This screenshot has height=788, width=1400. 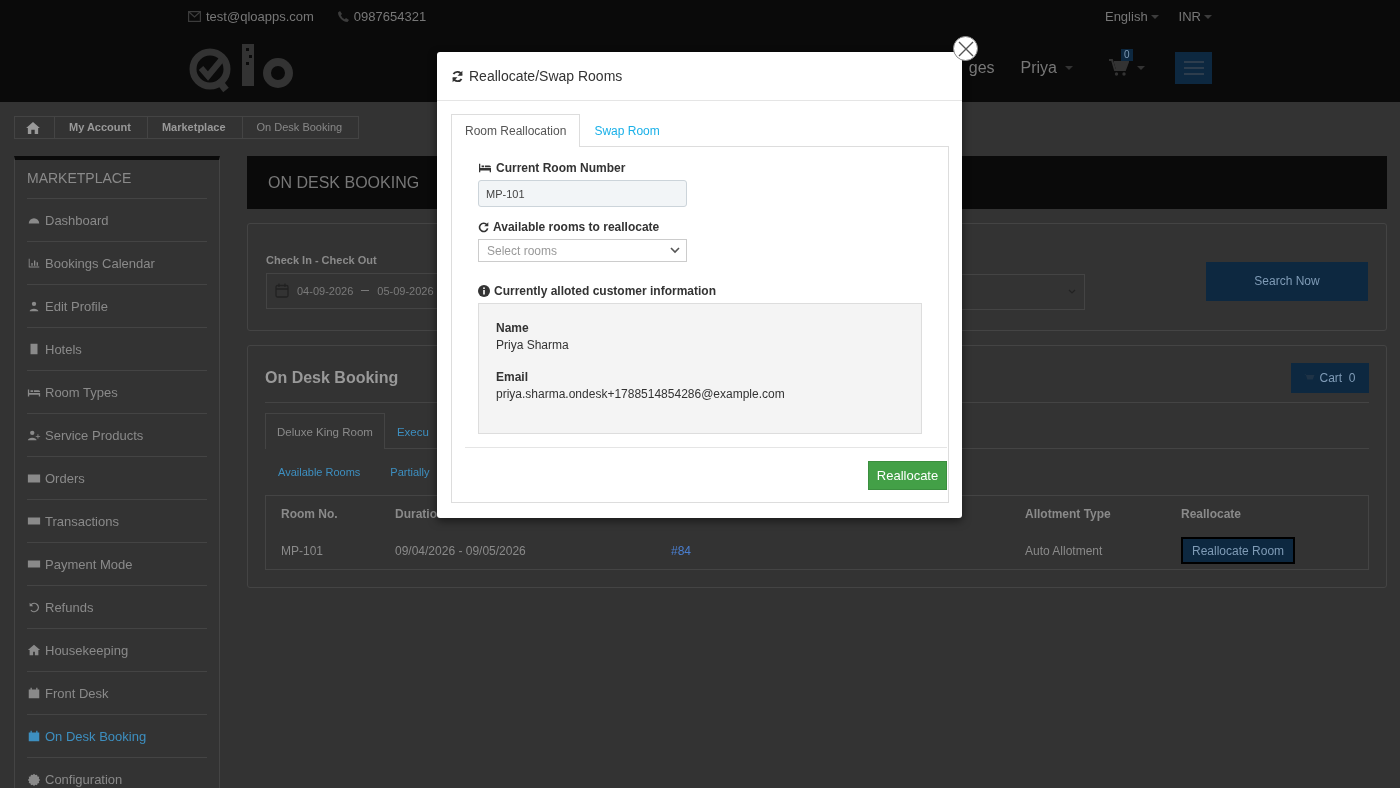 I want to click on info-value: priya.sharma.ondesk+1788514854286@example.com, so click(x=641, y=394).